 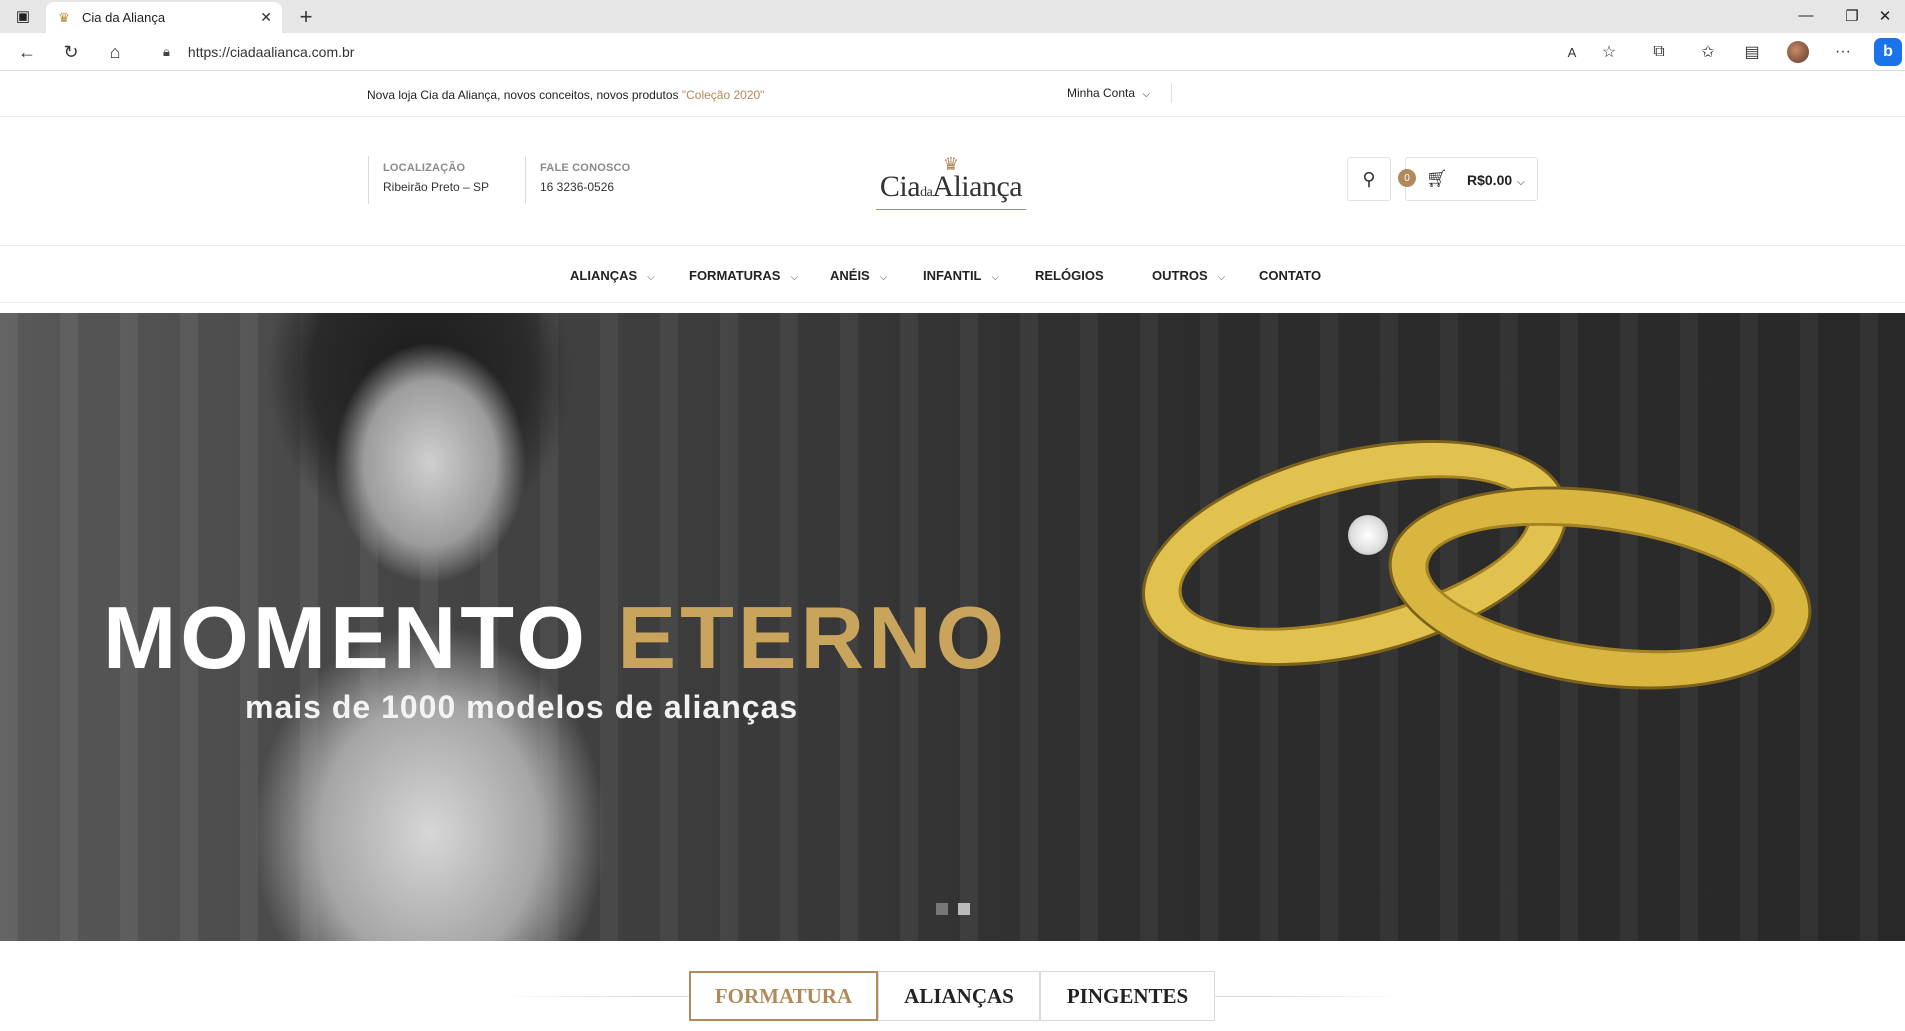 I want to click on contact-info: FALE CONOSCO 16 3236-0526, so click(x=577, y=180).